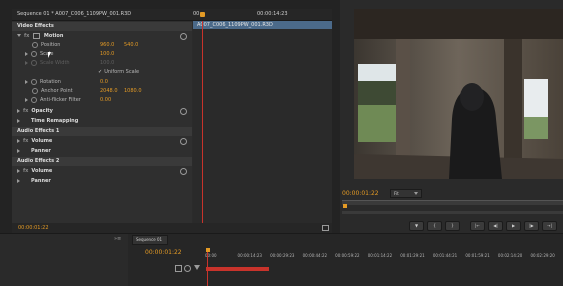 The height and width of the screenshot is (286, 563). I want to click on anti-flicker-value: 0.00, so click(105, 100).